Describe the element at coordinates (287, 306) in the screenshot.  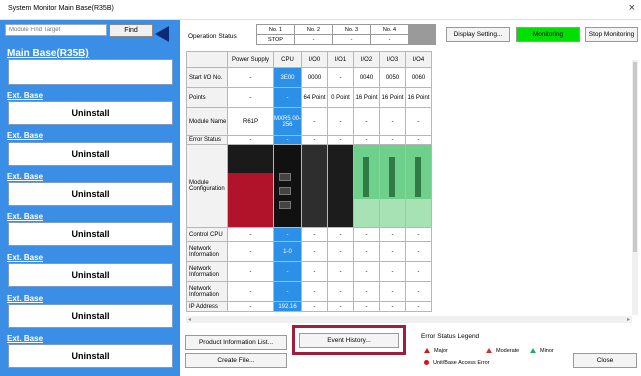
I see `cell: 192.16` at that location.